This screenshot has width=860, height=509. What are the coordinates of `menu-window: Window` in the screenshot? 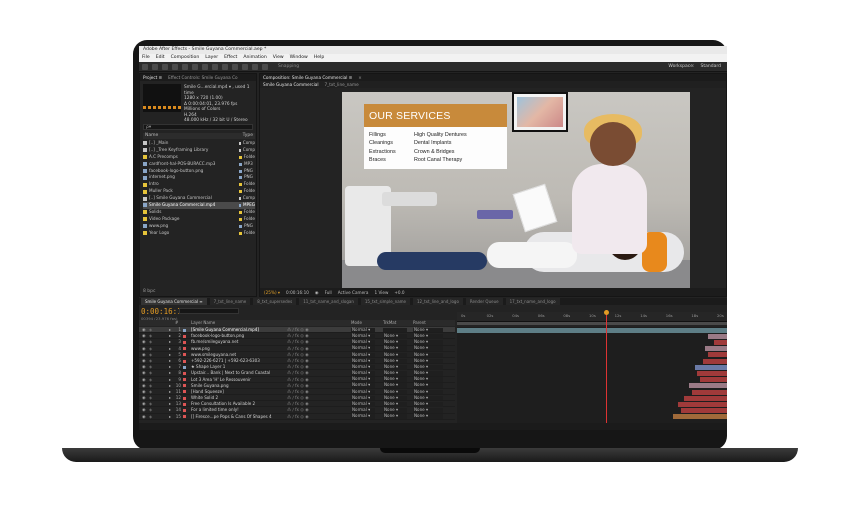 It's located at (299, 58).